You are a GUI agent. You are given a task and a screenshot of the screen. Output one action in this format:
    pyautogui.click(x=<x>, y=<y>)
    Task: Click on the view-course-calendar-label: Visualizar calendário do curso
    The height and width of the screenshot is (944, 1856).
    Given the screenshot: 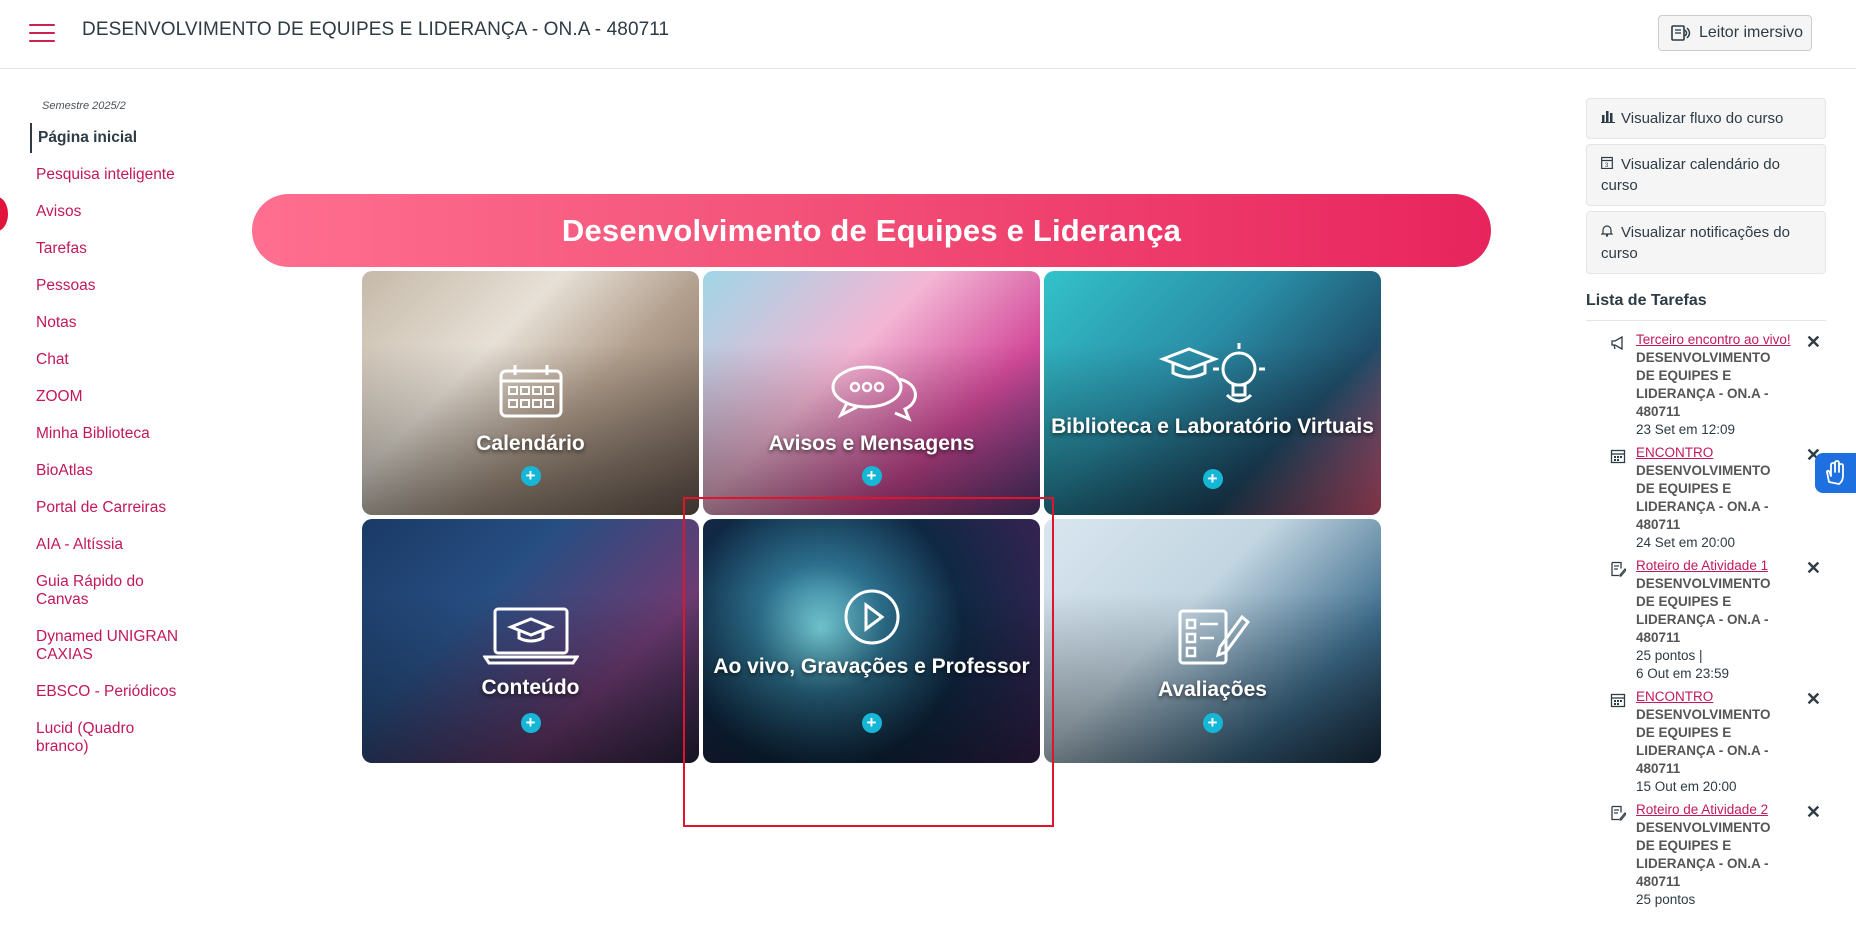 What is the action you would take?
    pyautogui.click(x=1690, y=175)
    